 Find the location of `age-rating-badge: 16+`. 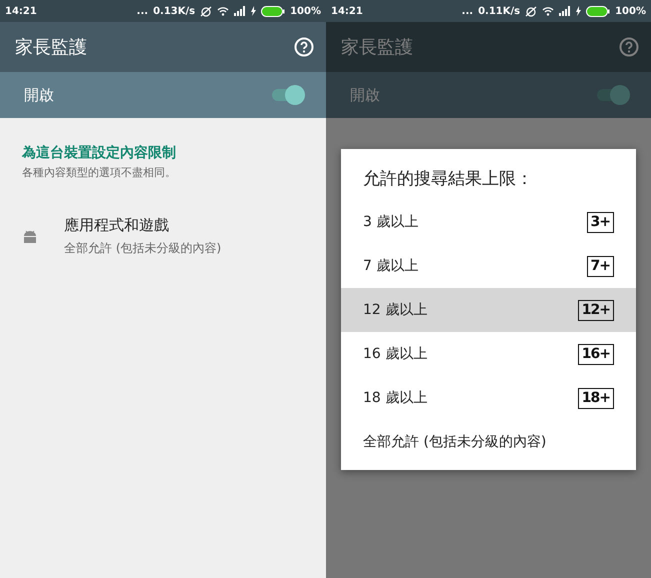

age-rating-badge: 16+ is located at coordinates (596, 354).